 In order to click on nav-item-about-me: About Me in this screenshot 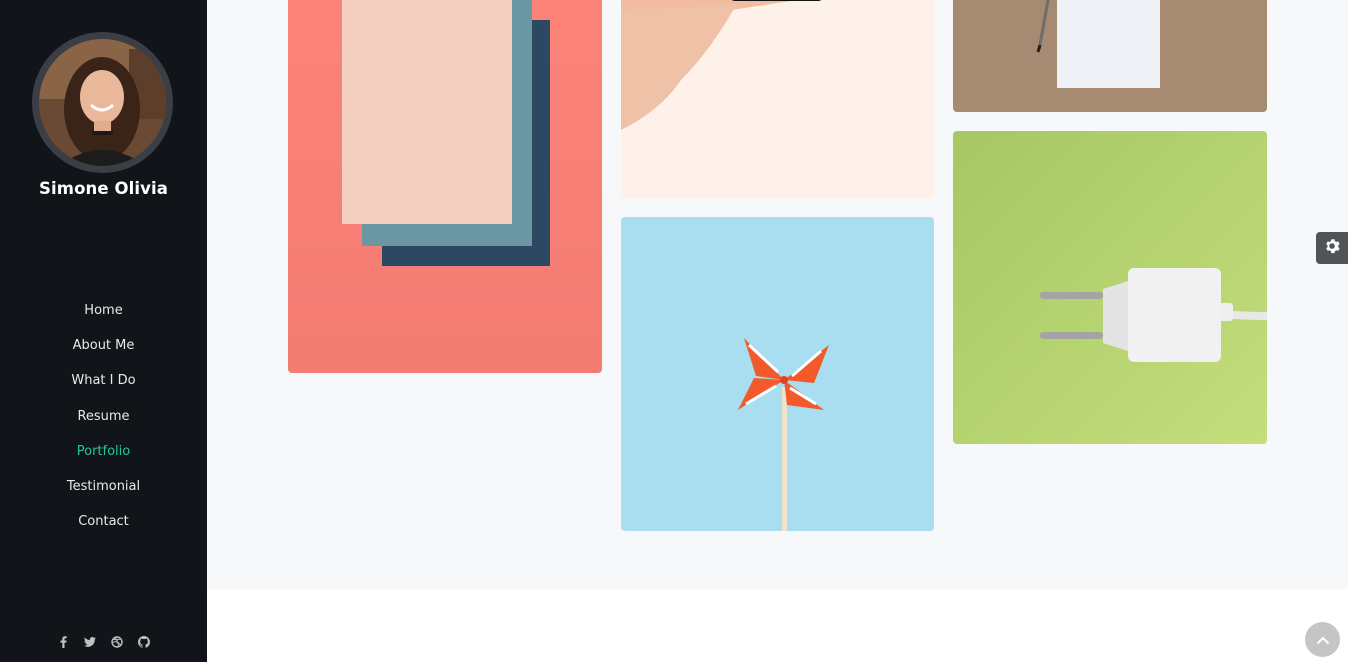, I will do `click(103, 348)`.